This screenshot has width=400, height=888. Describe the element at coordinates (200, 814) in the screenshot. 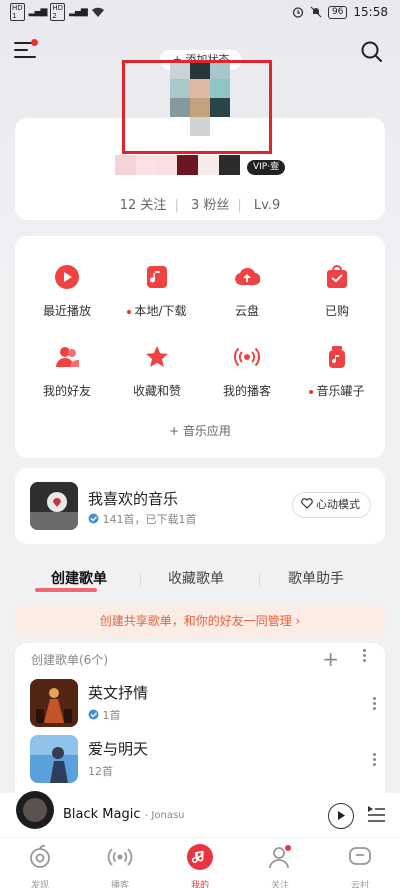

I see `mini-player: Black Magic - Jonasu` at that location.